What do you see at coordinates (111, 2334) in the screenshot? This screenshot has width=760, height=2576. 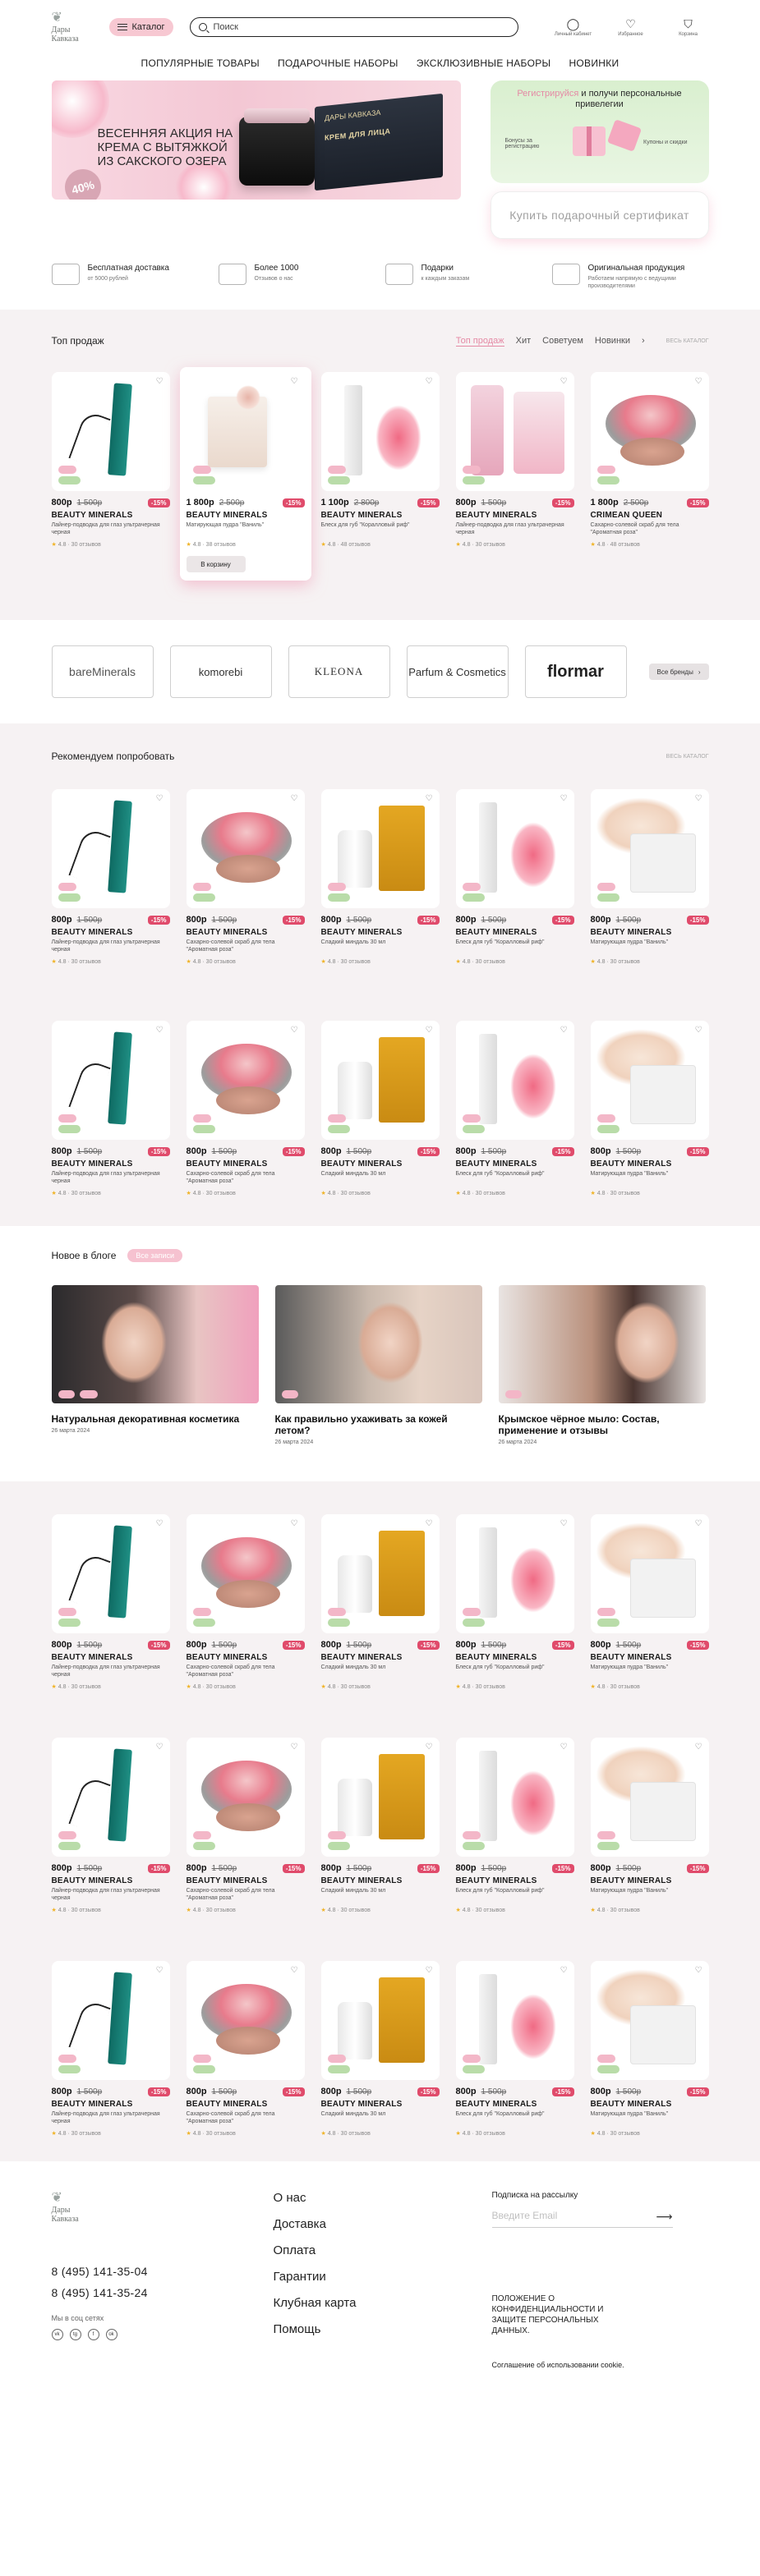 I see `ok-icon: ok` at bounding box center [111, 2334].